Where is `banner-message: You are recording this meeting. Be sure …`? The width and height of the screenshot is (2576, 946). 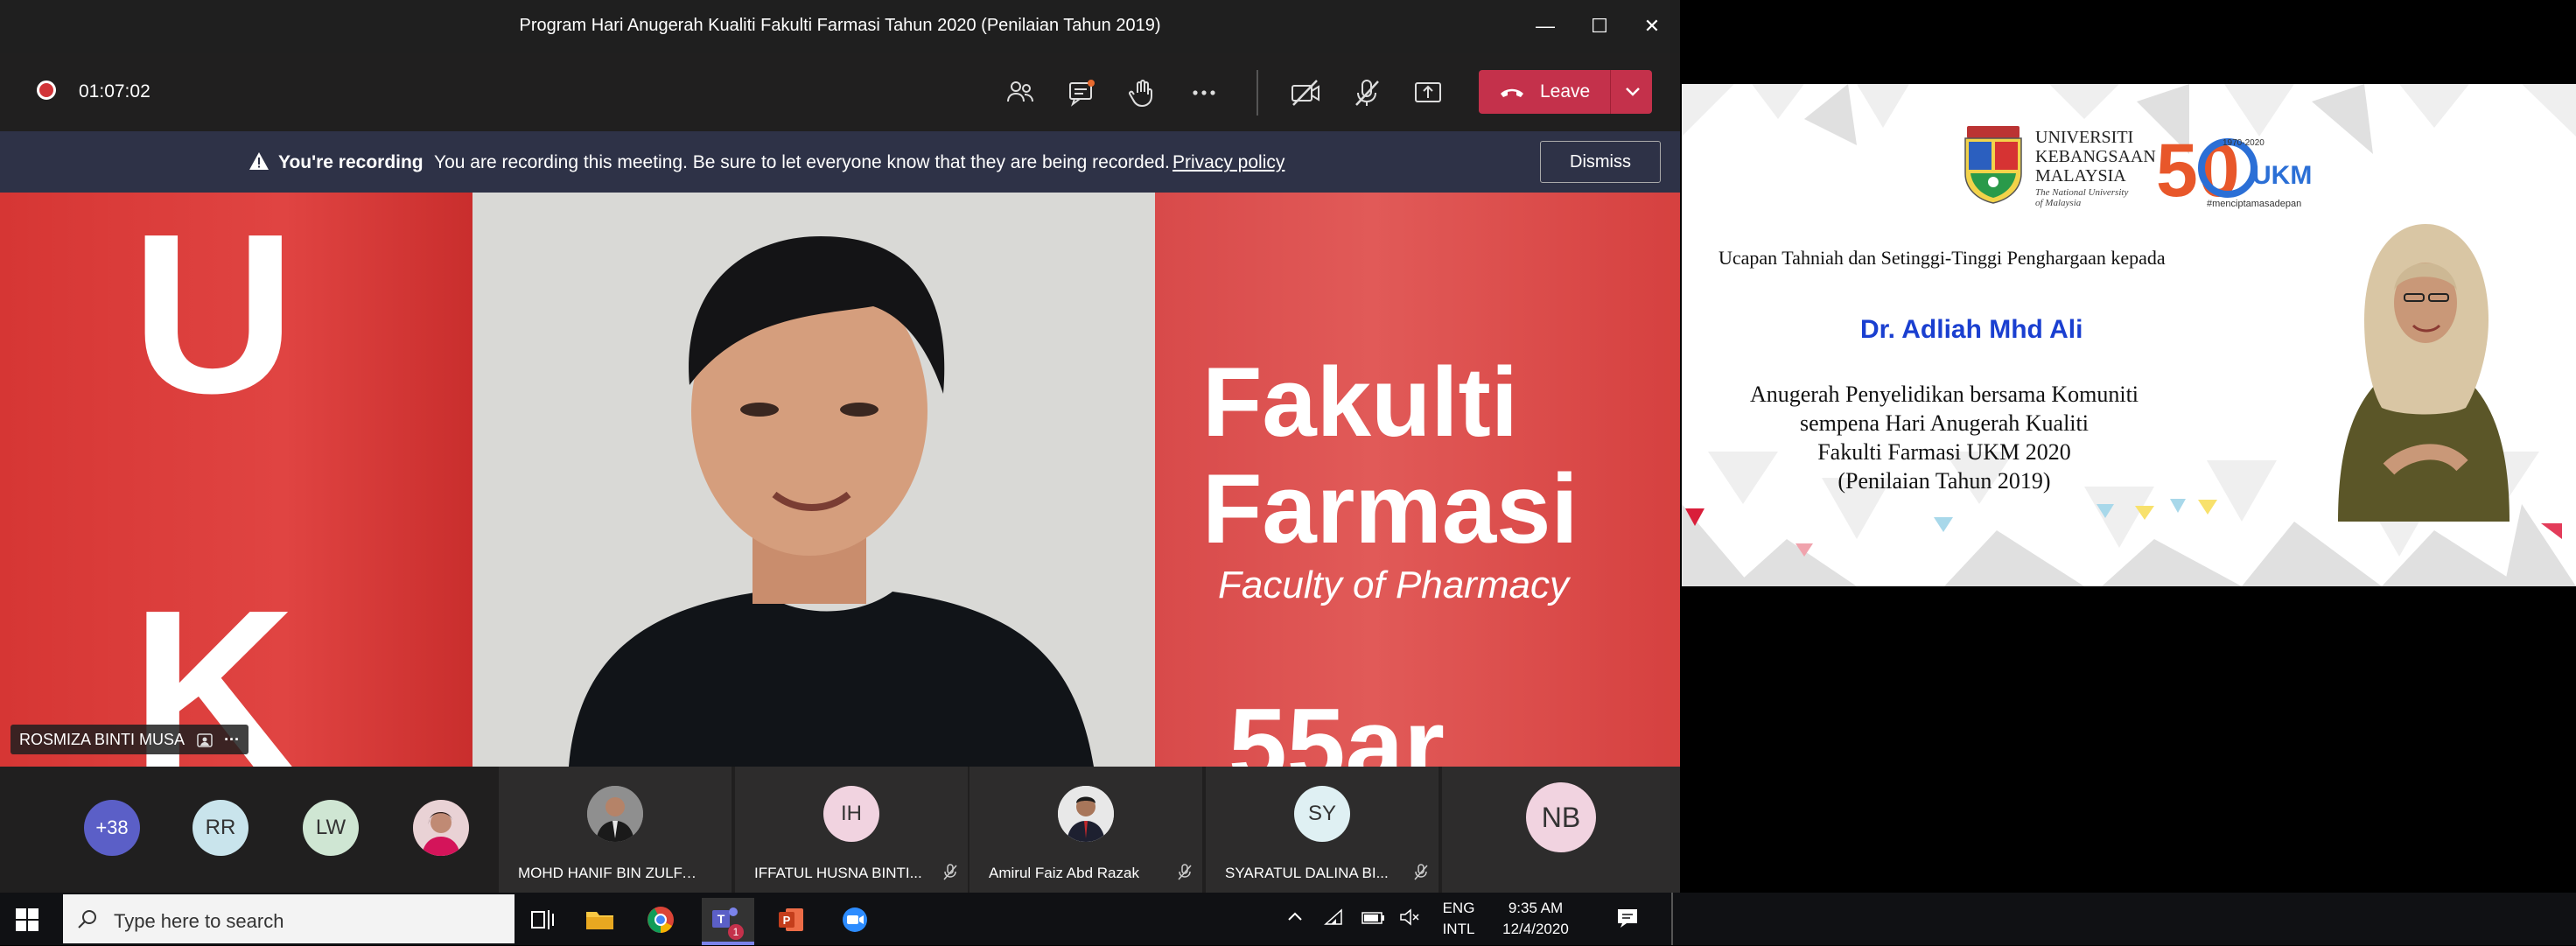
banner-message: You are recording this meeting. Be sure … is located at coordinates (802, 162).